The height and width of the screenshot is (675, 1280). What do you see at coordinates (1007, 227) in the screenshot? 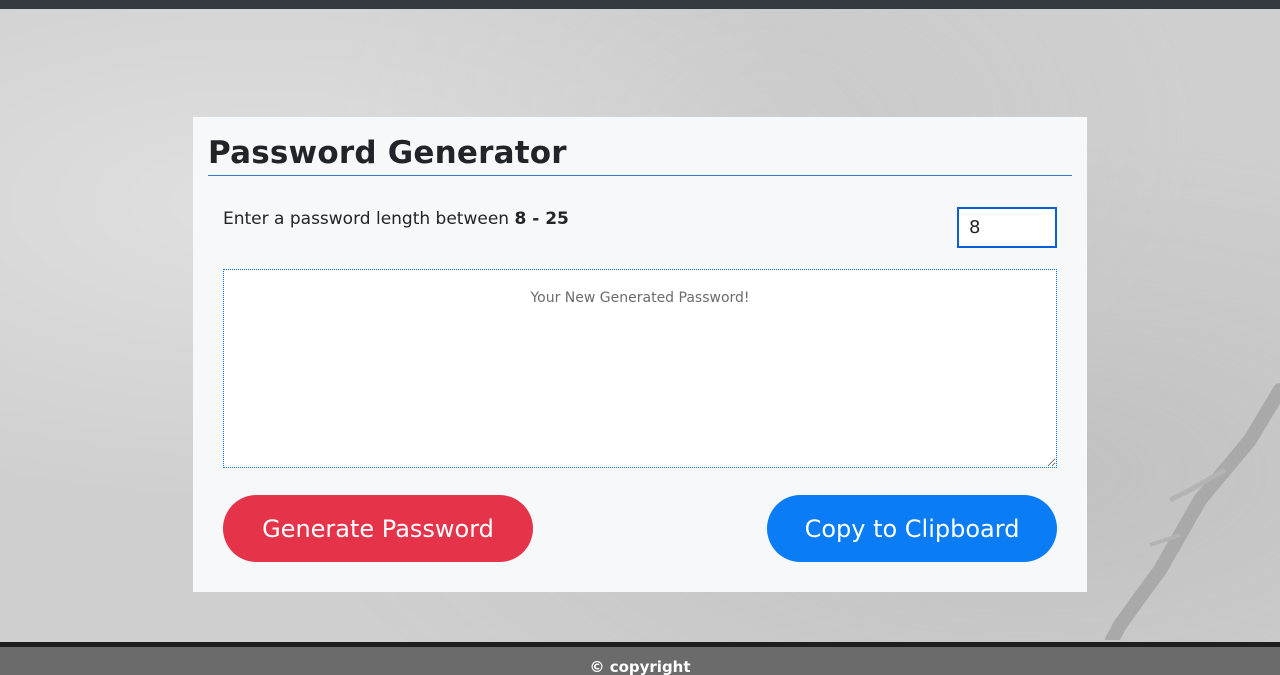
I see `password-length-input` at bounding box center [1007, 227].